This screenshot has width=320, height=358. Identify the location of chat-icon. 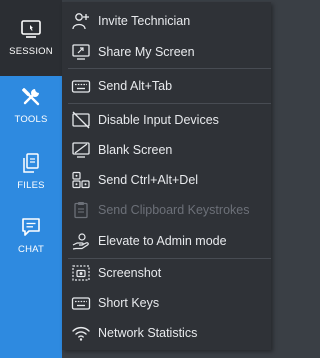
(31, 227).